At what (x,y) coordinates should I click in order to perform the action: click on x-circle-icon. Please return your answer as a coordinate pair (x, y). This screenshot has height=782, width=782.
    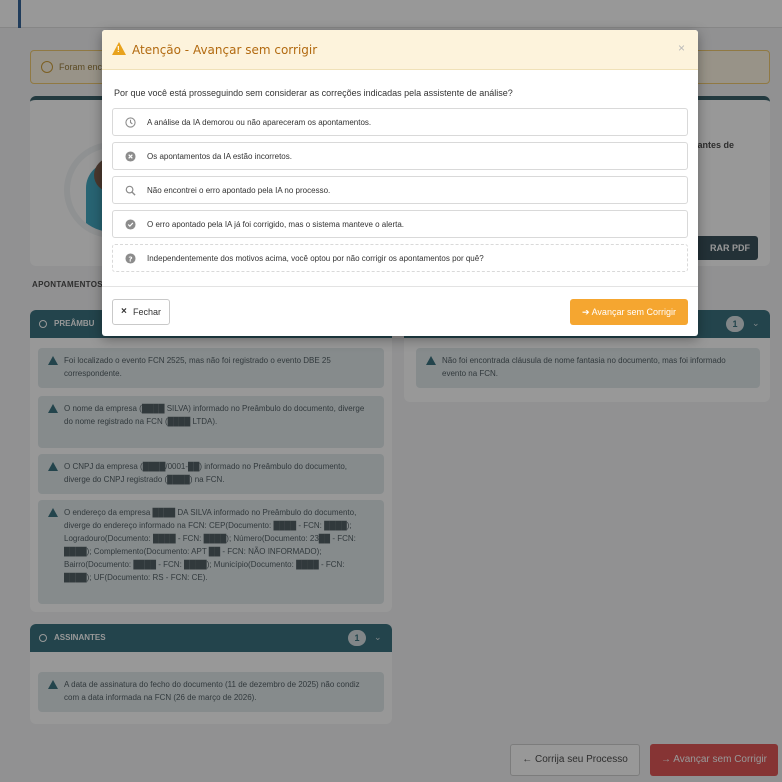
    Looking at the image, I should click on (130, 156).